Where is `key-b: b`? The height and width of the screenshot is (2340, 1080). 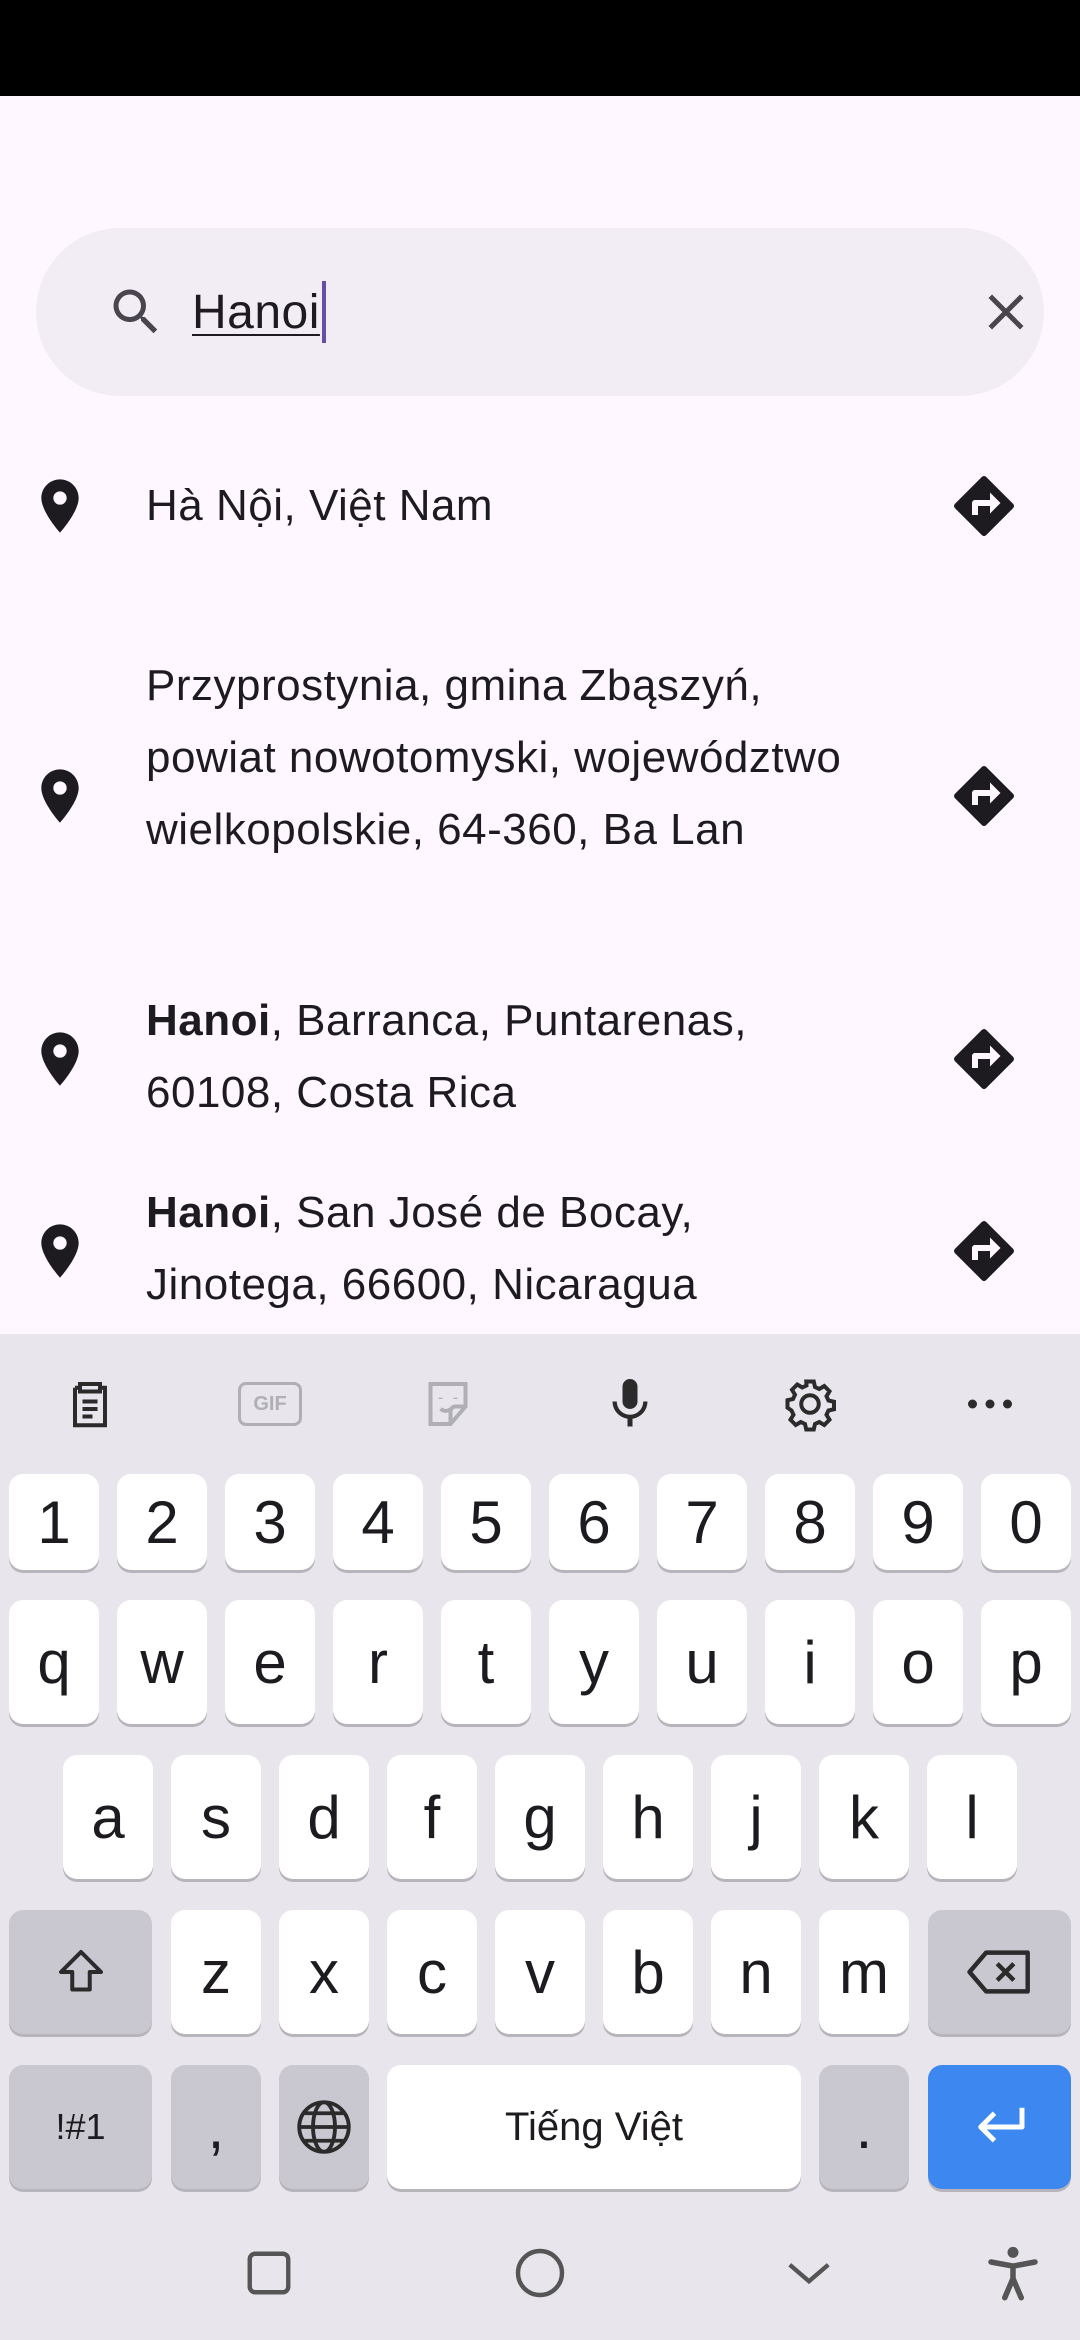
key-b: b is located at coordinates (648, 1972).